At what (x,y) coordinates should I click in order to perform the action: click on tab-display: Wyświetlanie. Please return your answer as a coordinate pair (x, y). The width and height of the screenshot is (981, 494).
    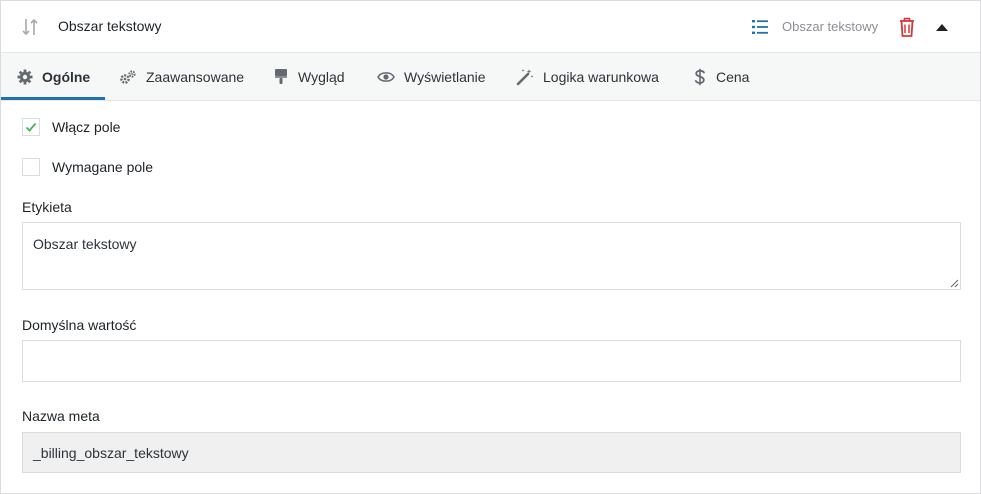
    Looking at the image, I should click on (431, 76).